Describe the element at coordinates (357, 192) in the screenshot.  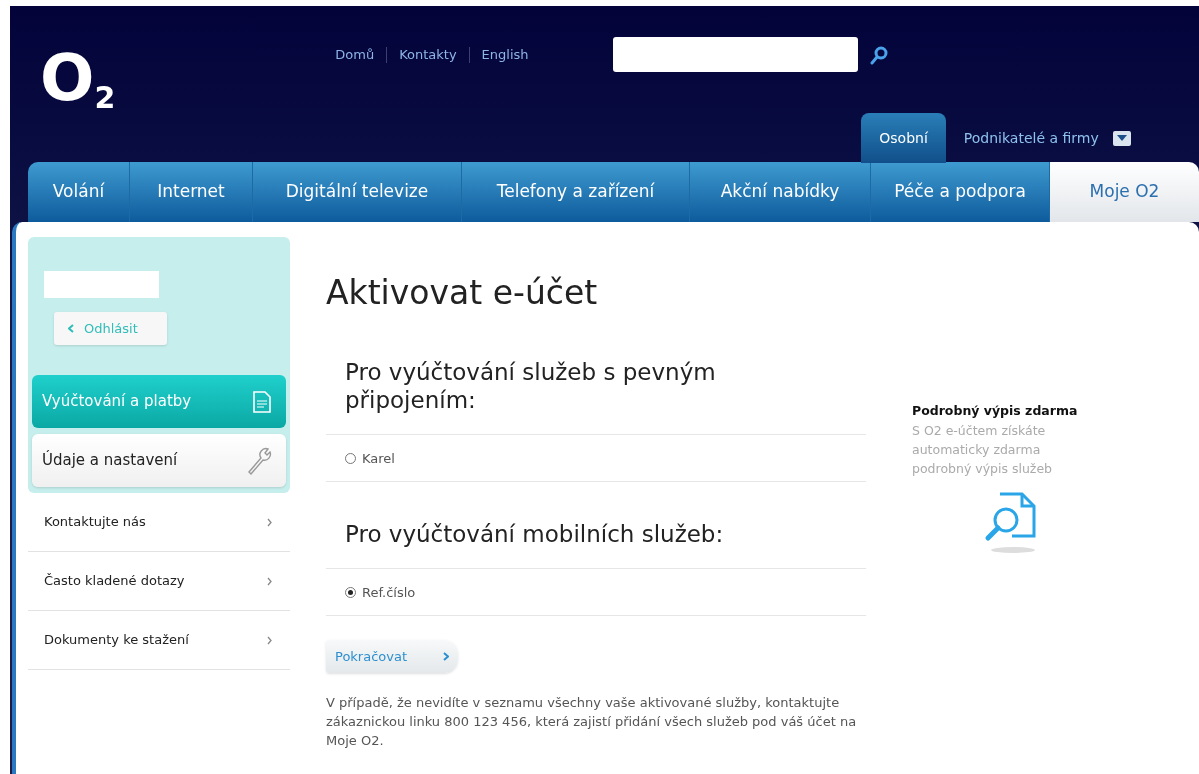
I see `nav-tab: Digitální televize` at that location.